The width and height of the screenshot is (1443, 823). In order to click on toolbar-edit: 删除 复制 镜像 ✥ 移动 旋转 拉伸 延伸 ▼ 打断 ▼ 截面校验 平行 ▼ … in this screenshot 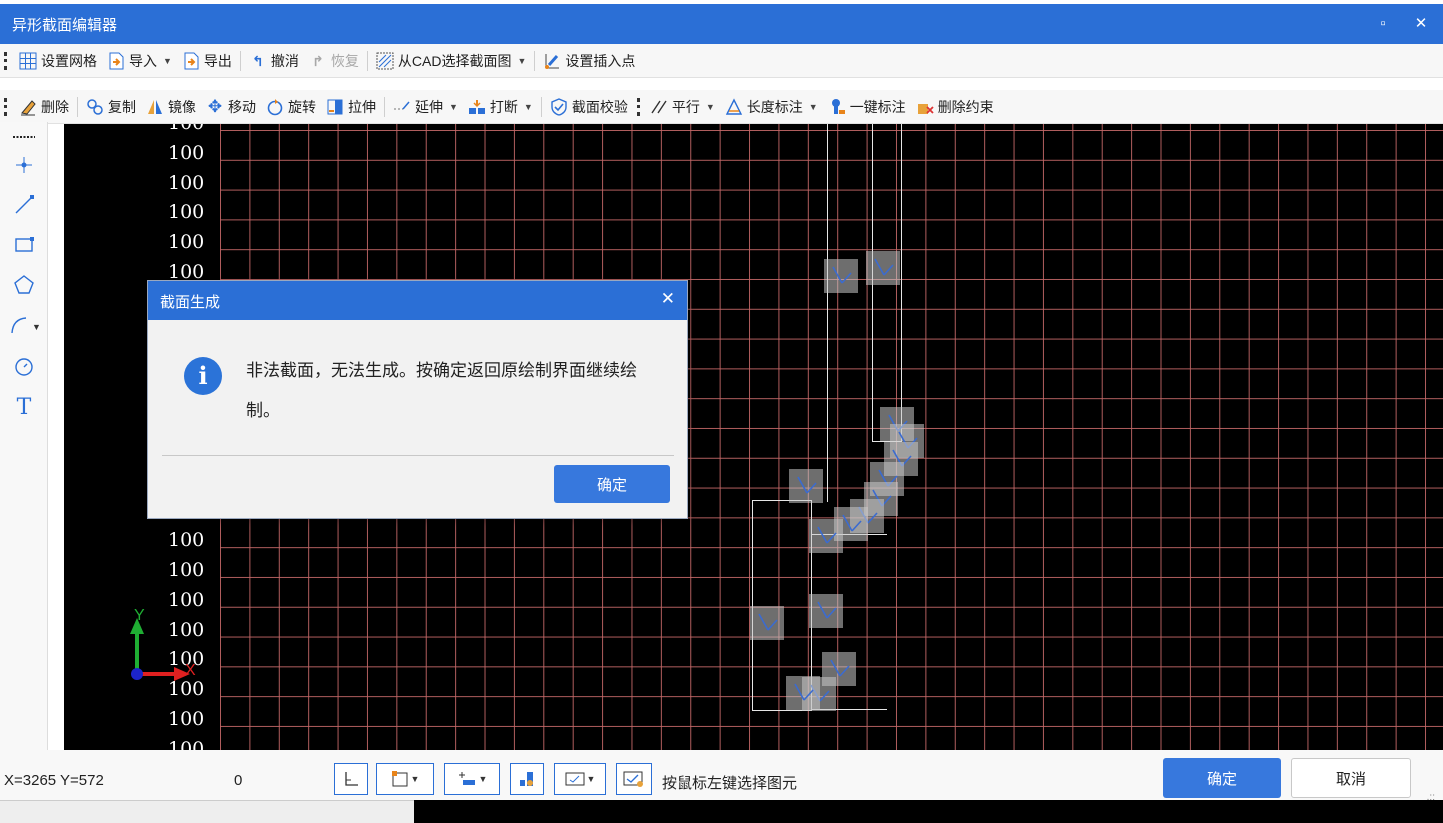, I will do `click(721, 107)`.